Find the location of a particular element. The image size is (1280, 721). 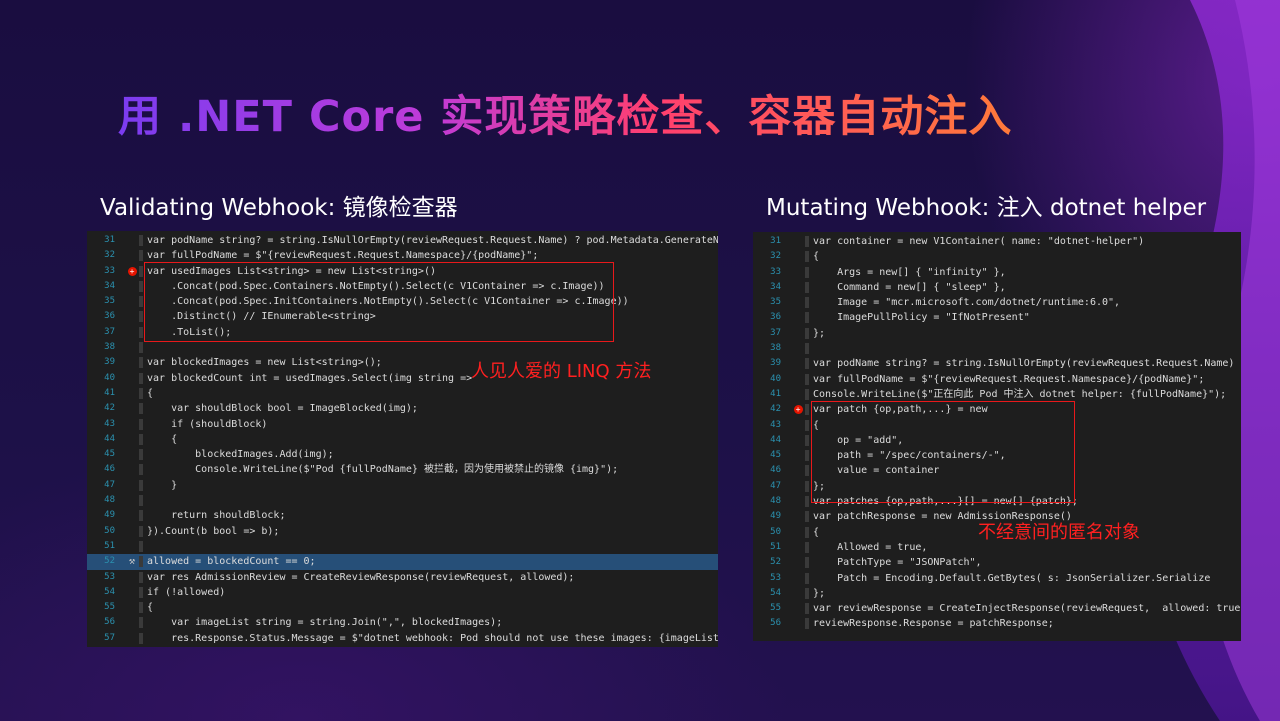

line-number: 49 is located at coordinates (109, 515).